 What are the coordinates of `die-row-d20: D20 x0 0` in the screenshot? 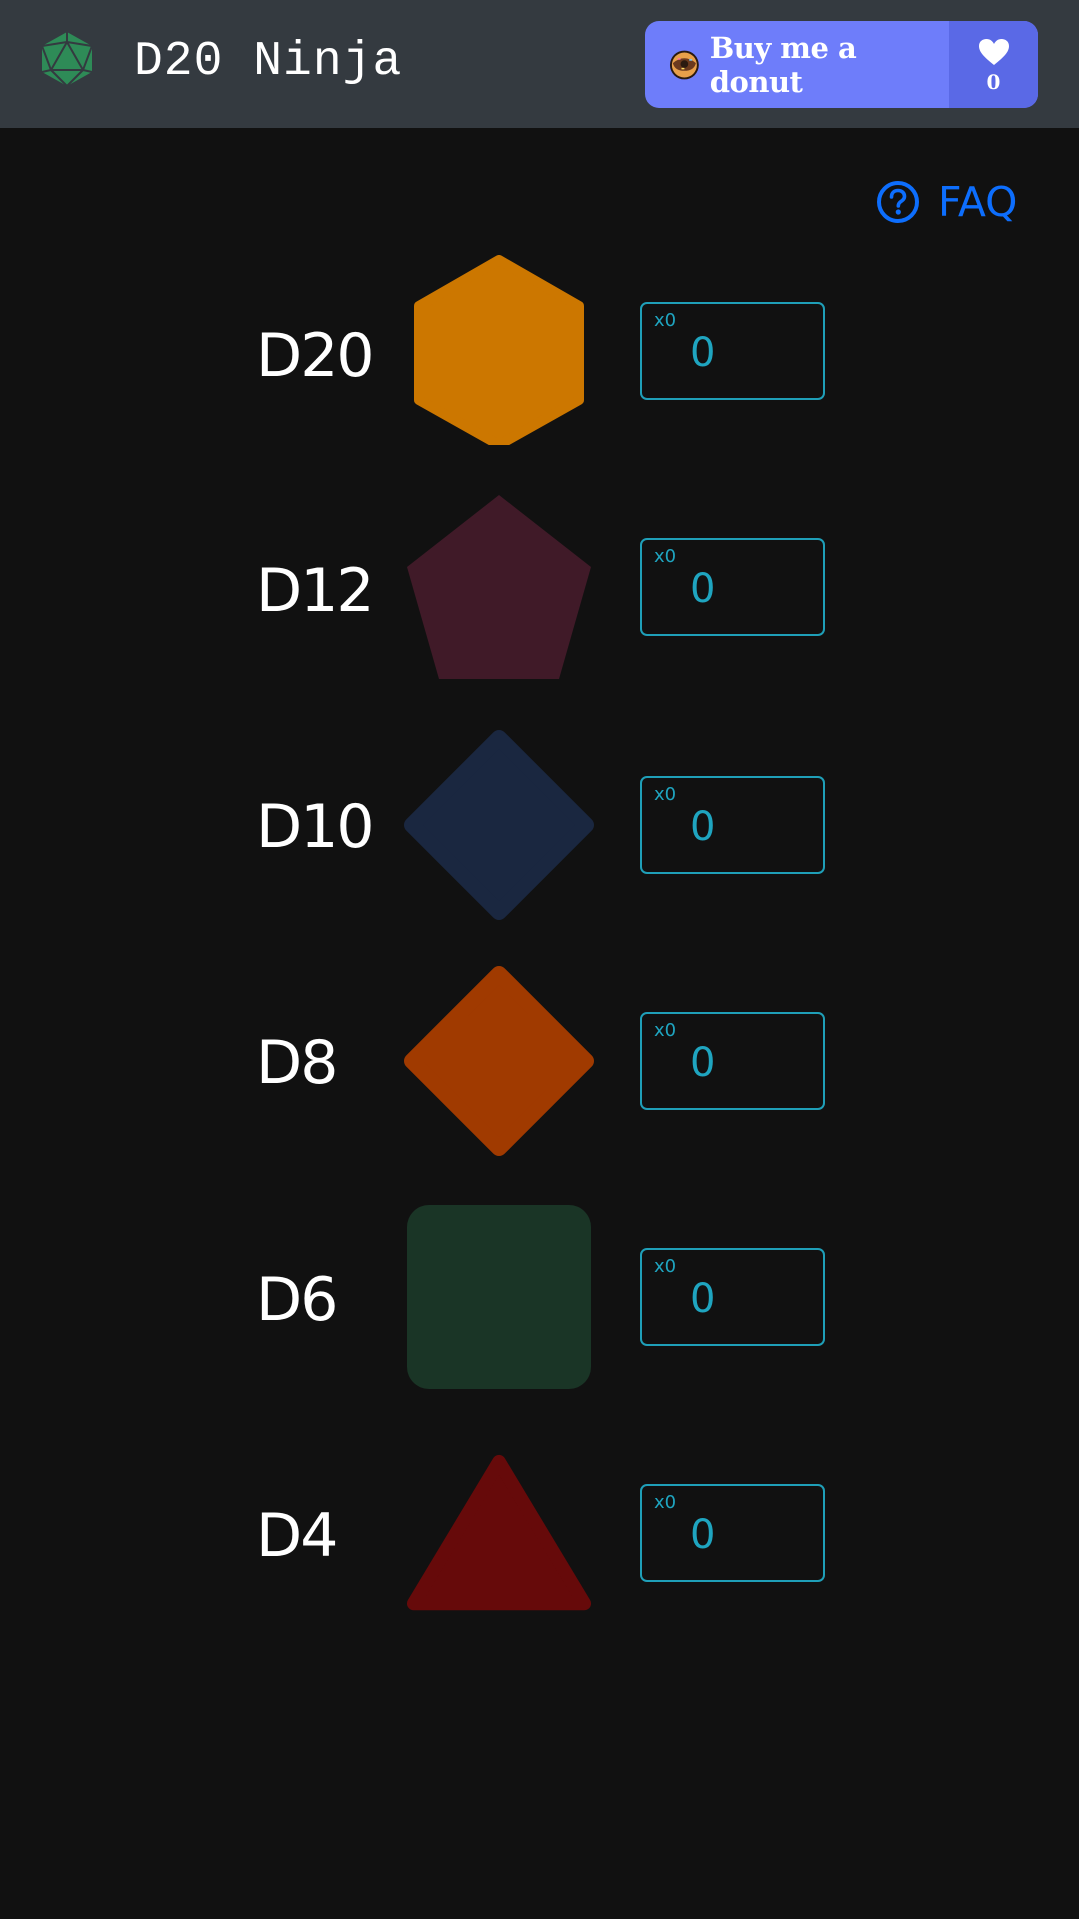 It's located at (539, 355).